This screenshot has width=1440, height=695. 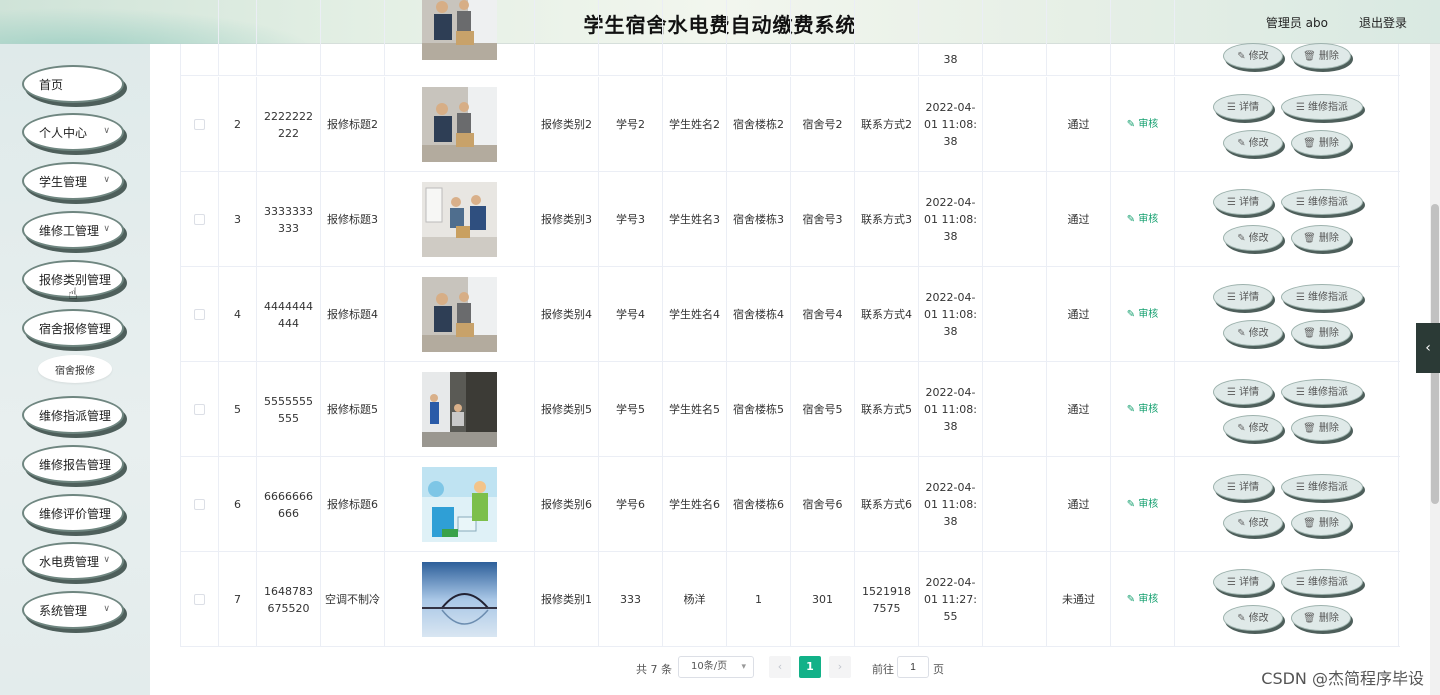 I want to click on sidebar-item: 维修报告管理, so click(x=73, y=464).